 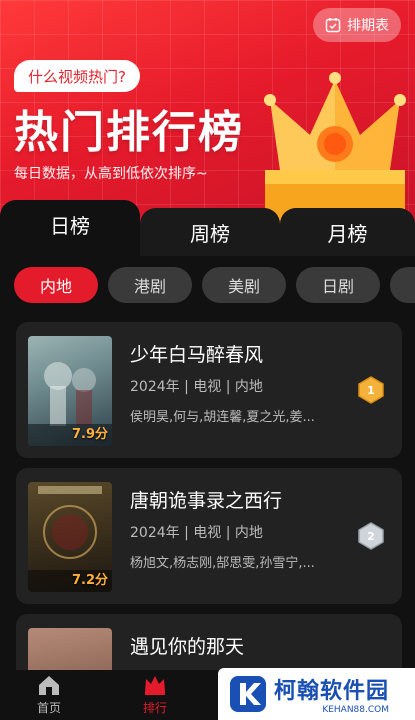 I want to click on tab-monthly: 月榜, so click(x=347, y=232).